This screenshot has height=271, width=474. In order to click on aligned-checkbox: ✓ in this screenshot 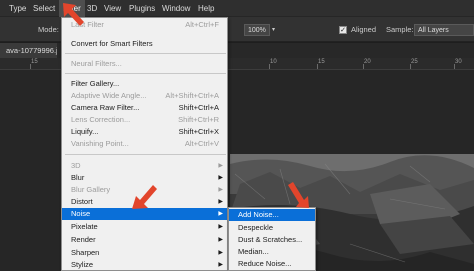, I will do `click(343, 30)`.